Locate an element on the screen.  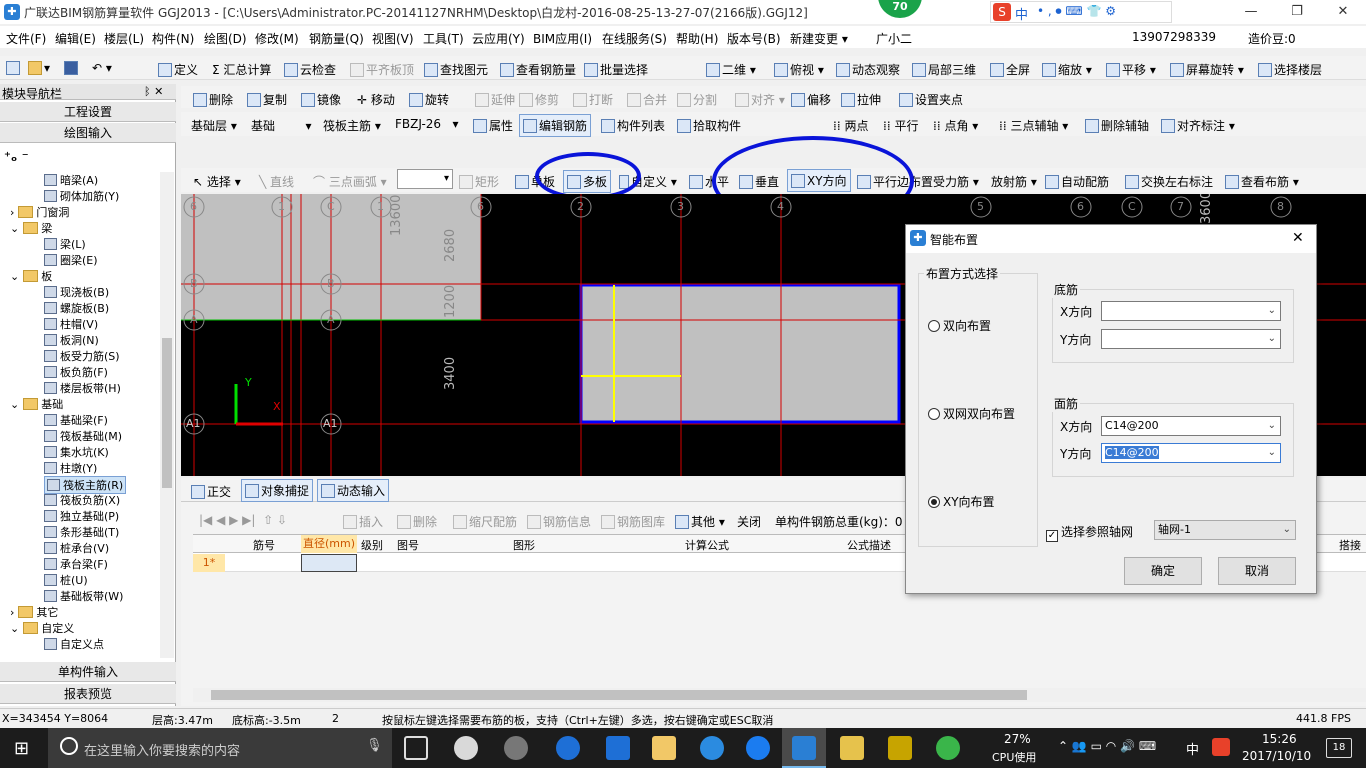
ok-button: 确定 is located at coordinates (1163, 571).